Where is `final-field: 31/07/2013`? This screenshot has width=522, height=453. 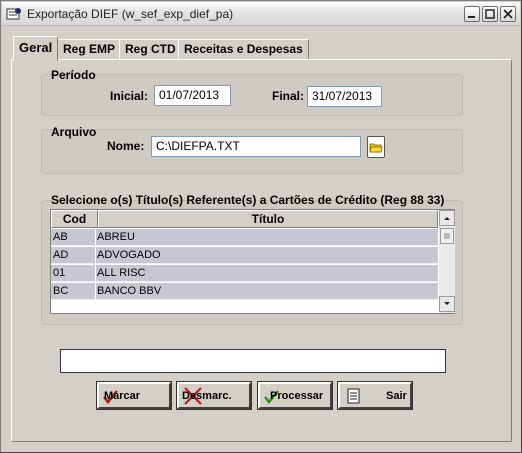
final-field: 31/07/2013 is located at coordinates (344, 96).